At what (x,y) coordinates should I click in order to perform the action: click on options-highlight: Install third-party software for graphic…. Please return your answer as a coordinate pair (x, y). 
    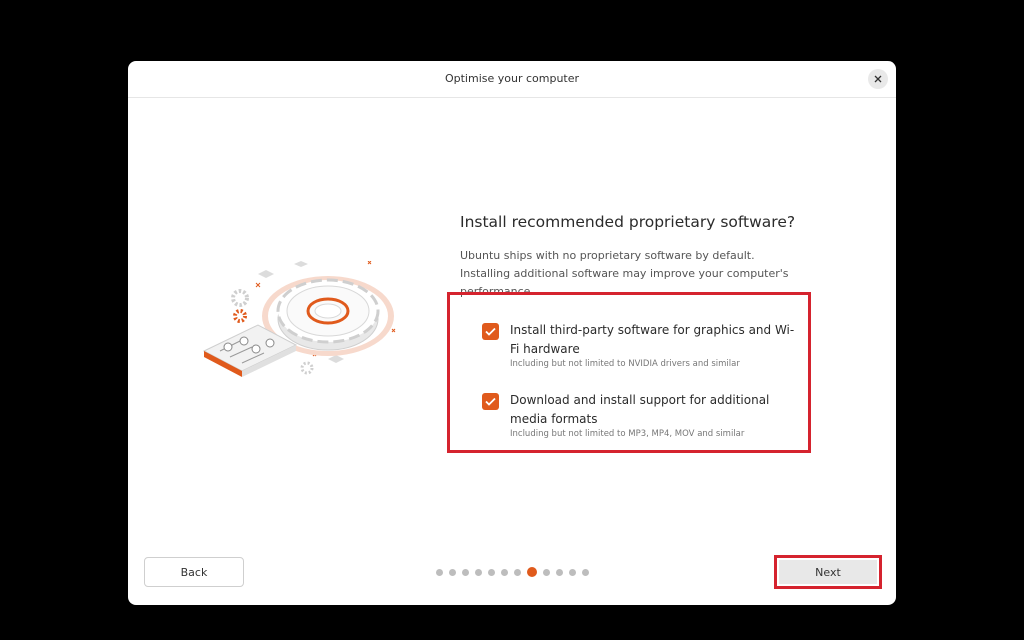
    Looking at the image, I should click on (629, 372).